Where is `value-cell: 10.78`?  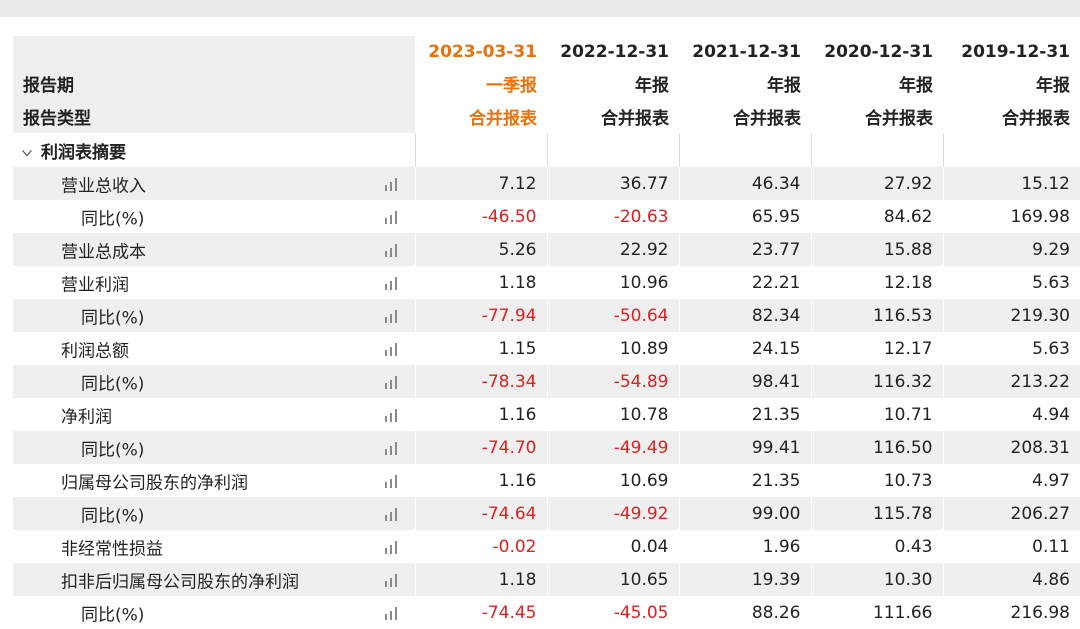 value-cell: 10.78 is located at coordinates (612, 414).